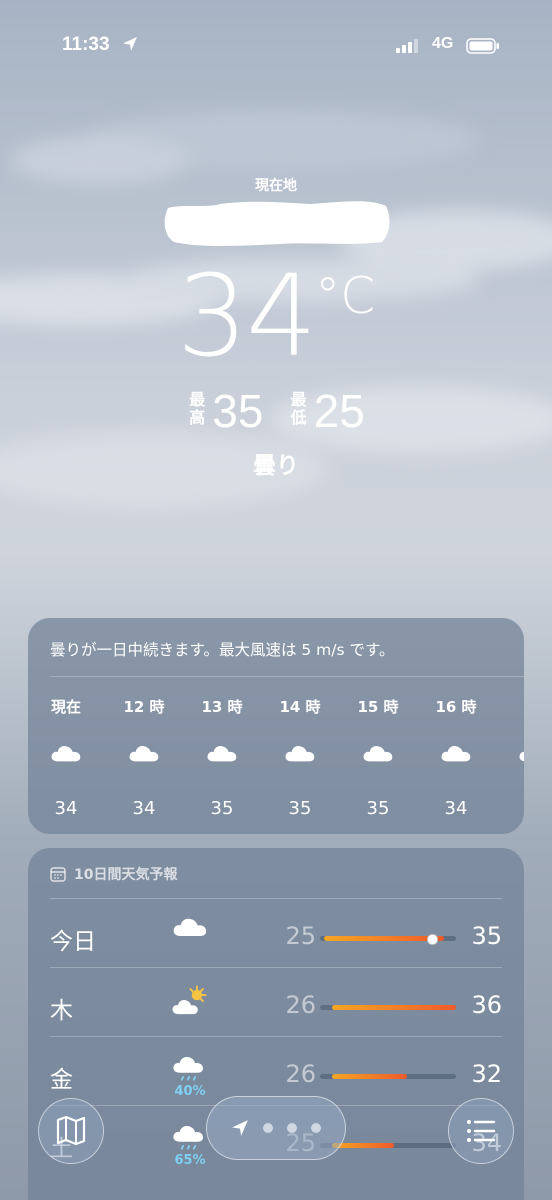 The image size is (552, 1200). What do you see at coordinates (86, 44) in the screenshot?
I see `status-time: 11:33` at bounding box center [86, 44].